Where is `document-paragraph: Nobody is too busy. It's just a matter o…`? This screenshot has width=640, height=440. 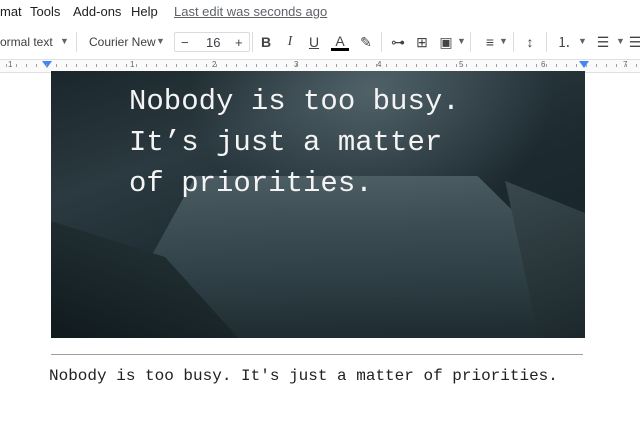
document-paragraph: Nobody is too busy. It's just a matter o… is located at coordinates (309, 376).